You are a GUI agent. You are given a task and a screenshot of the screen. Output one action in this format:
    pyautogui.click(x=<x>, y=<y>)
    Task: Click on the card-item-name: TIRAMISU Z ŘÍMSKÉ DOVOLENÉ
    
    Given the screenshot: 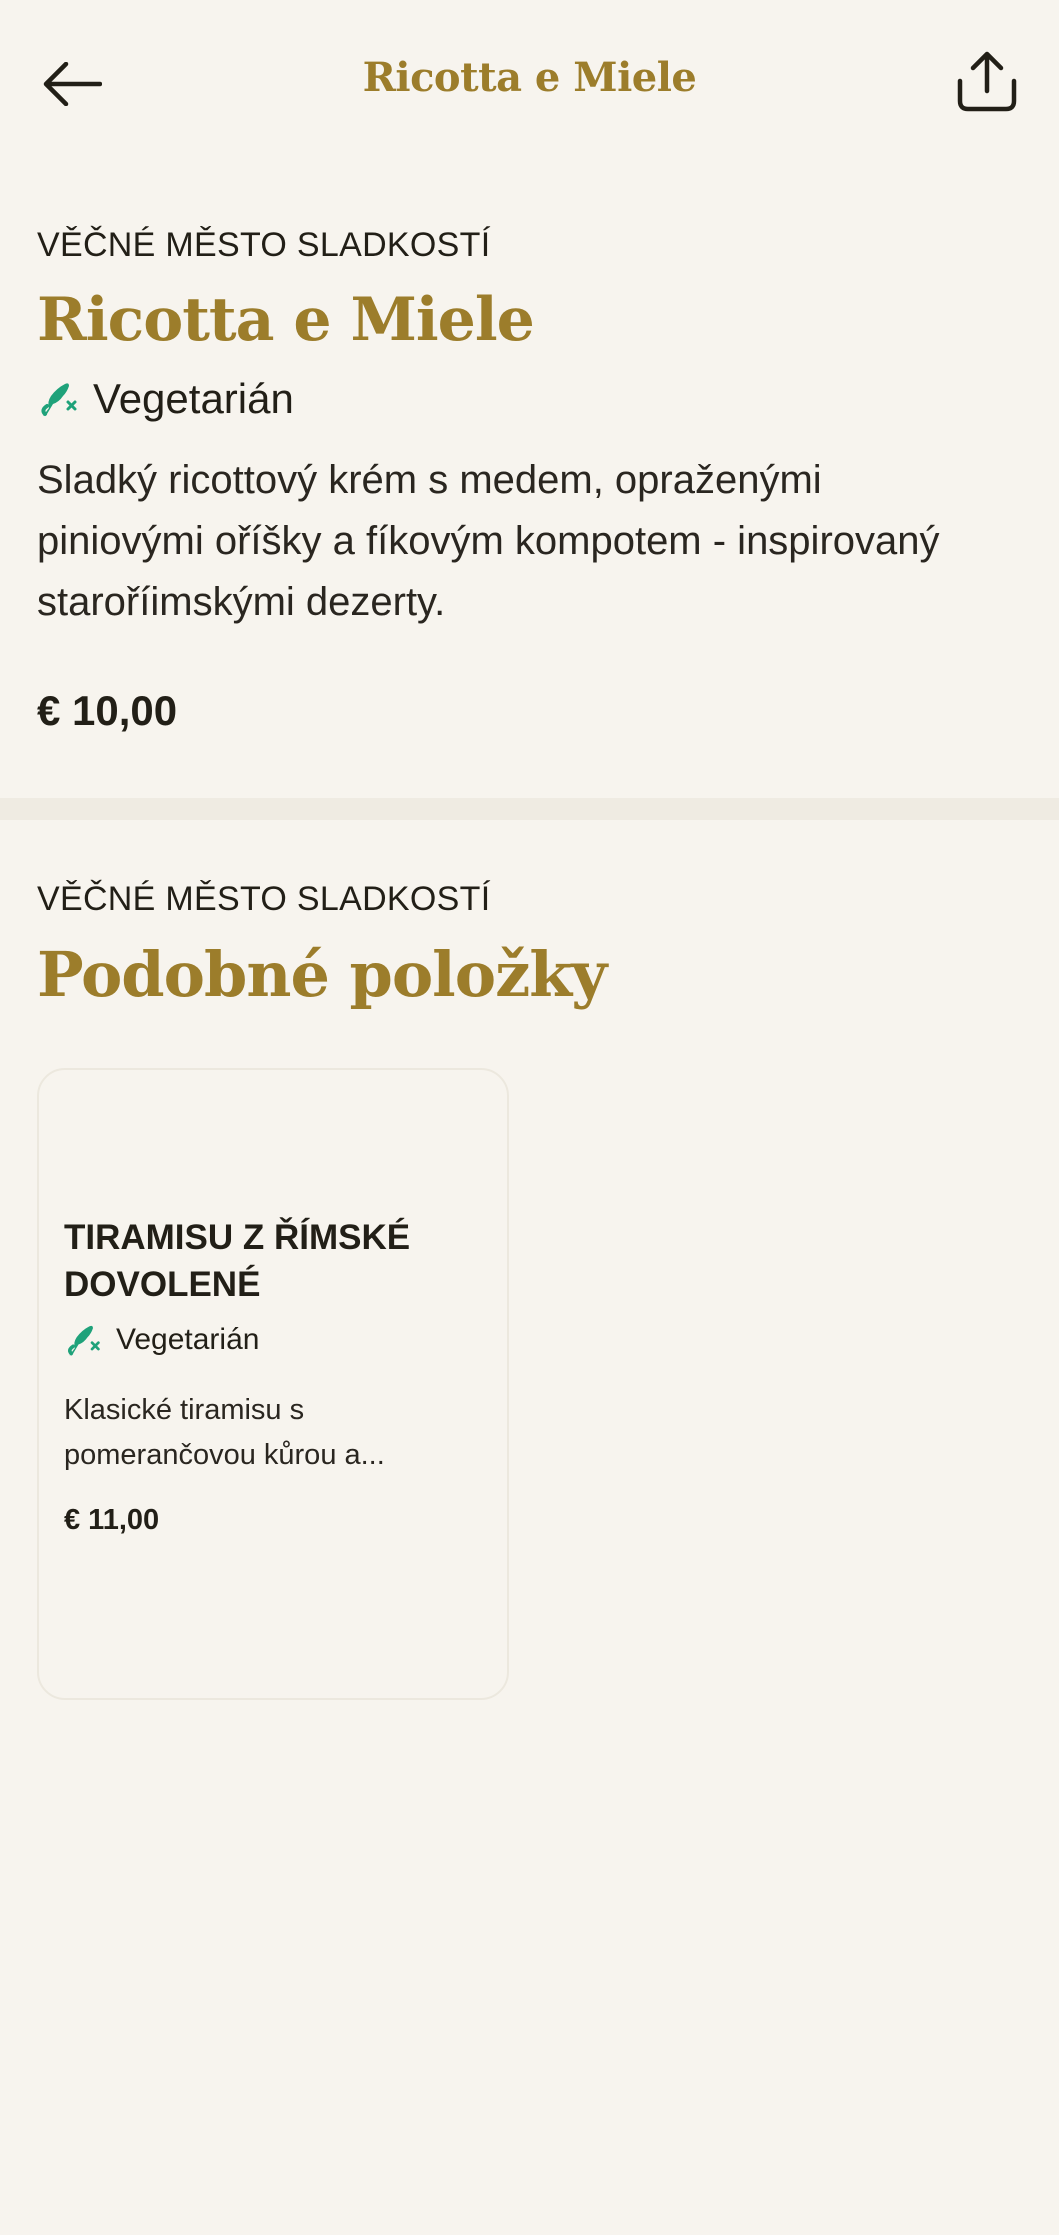 What is the action you would take?
    pyautogui.click(x=237, y=1261)
    